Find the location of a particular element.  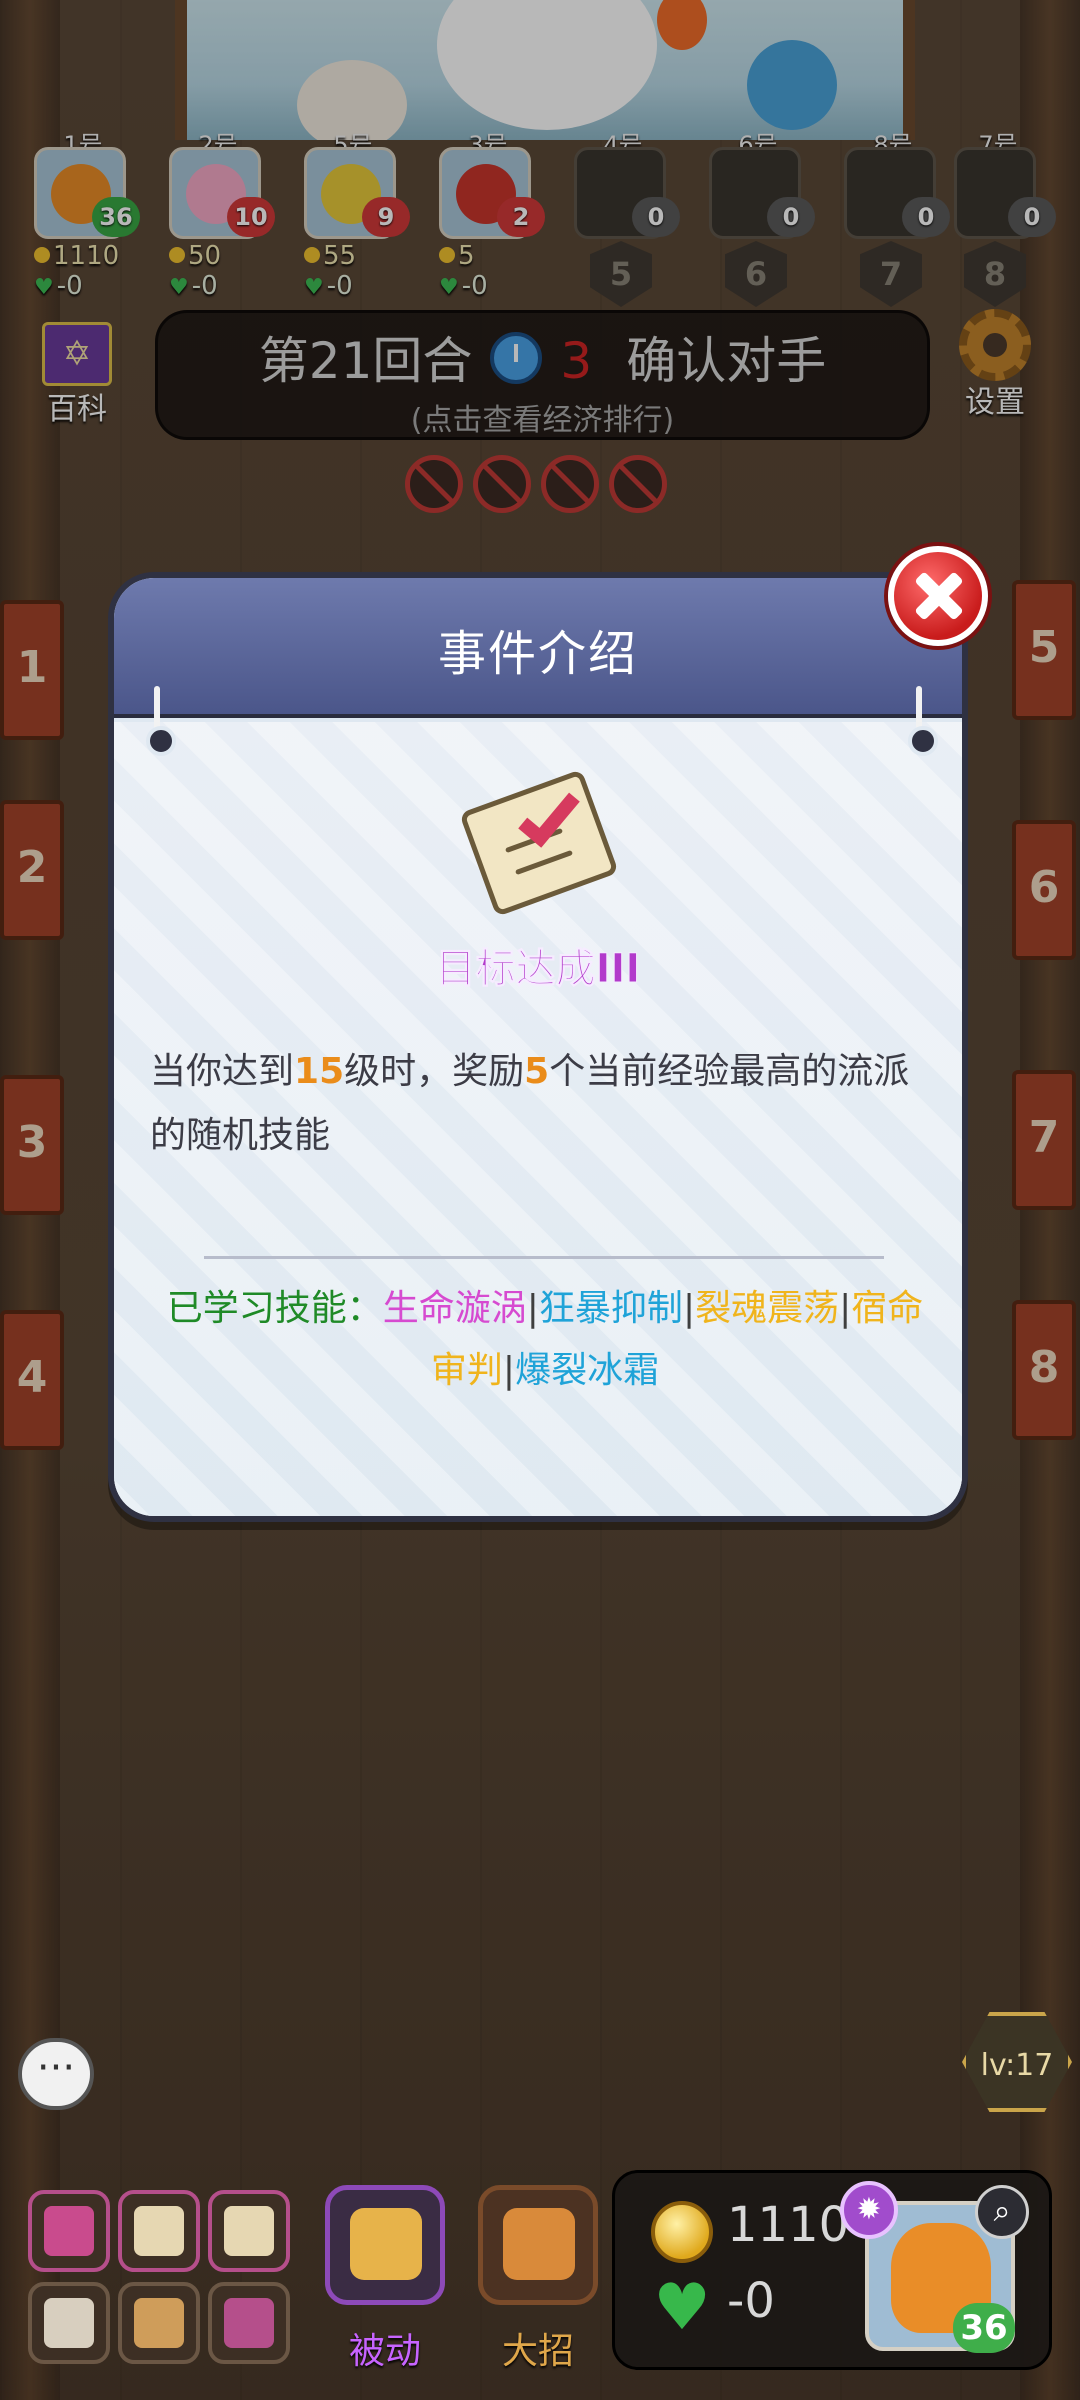

ultimate-label: 大招 is located at coordinates (537, 2351).